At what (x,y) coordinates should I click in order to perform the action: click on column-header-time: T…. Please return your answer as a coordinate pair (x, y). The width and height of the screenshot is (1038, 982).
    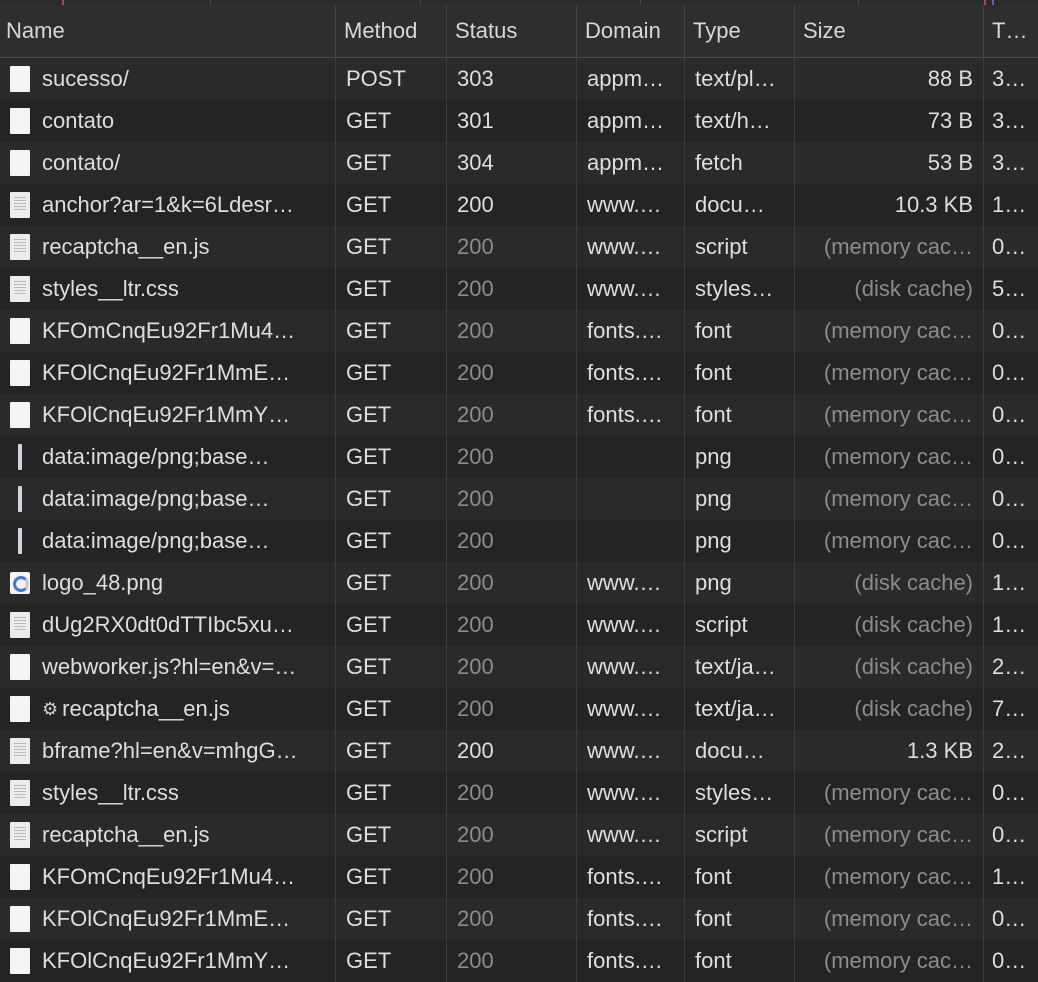
    Looking at the image, I should click on (1011, 31).